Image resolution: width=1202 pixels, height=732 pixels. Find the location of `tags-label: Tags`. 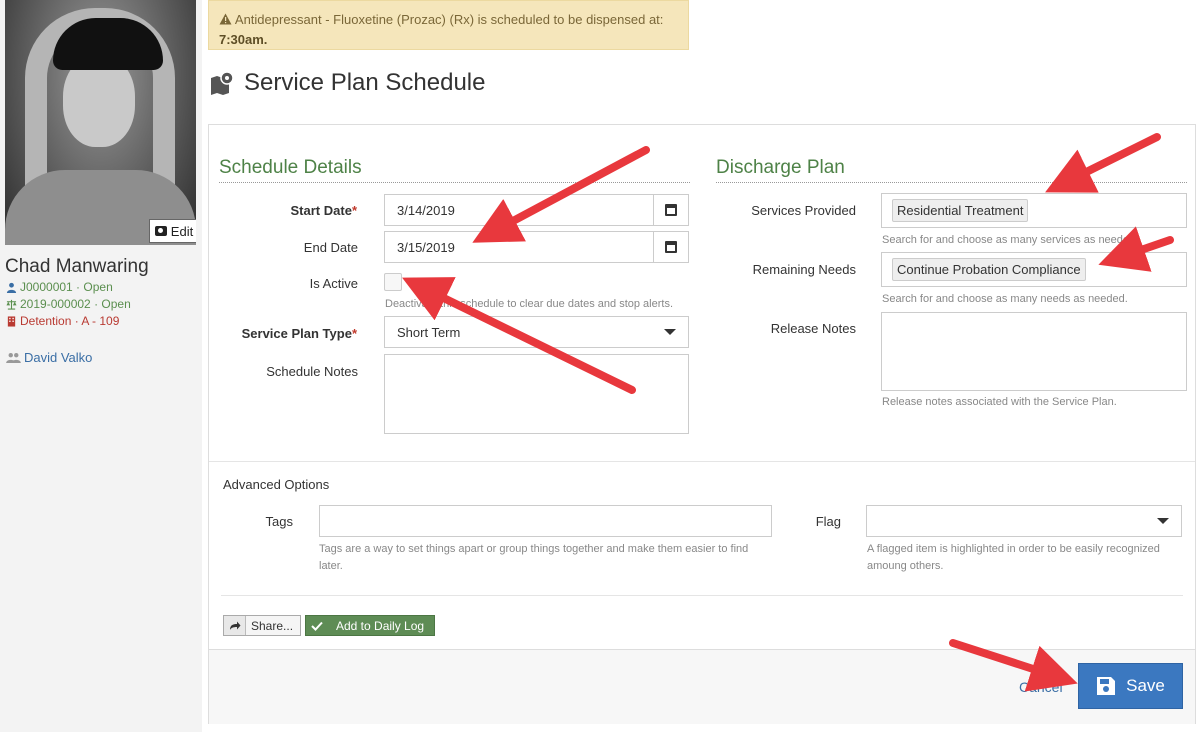

tags-label: Tags is located at coordinates (279, 521).